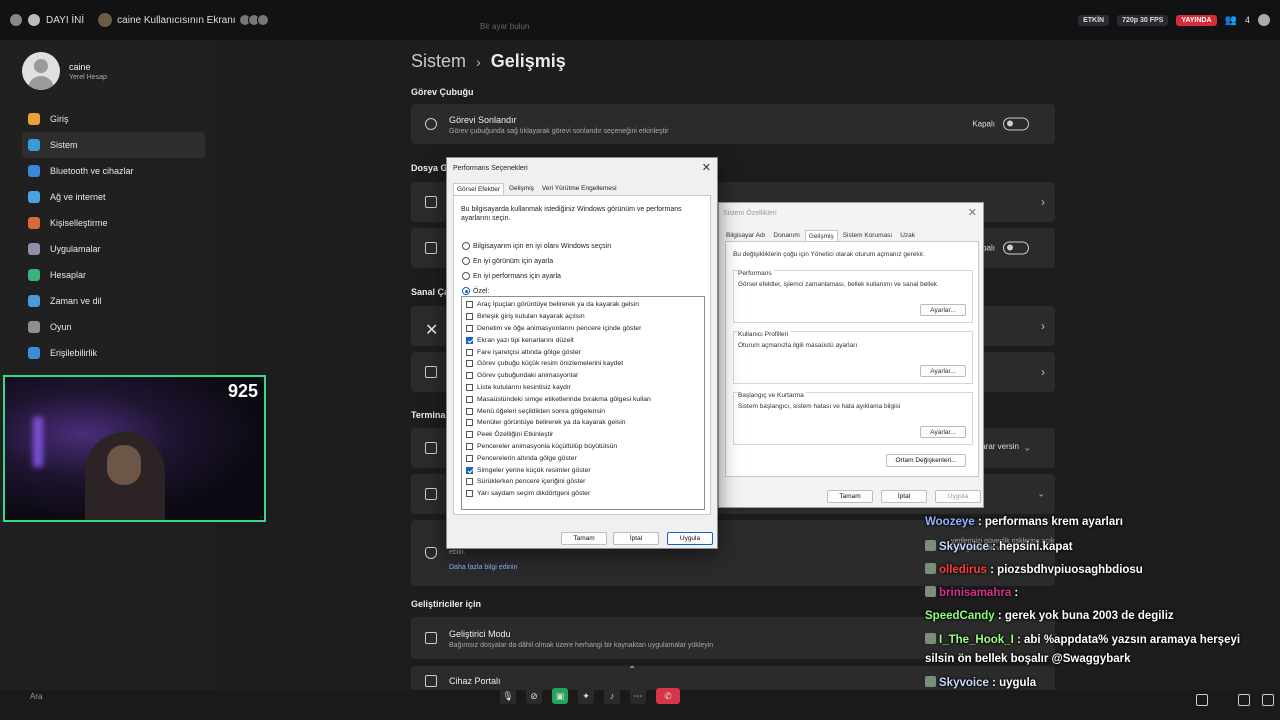  I want to click on disconnect-icon: ✆, so click(668, 696).